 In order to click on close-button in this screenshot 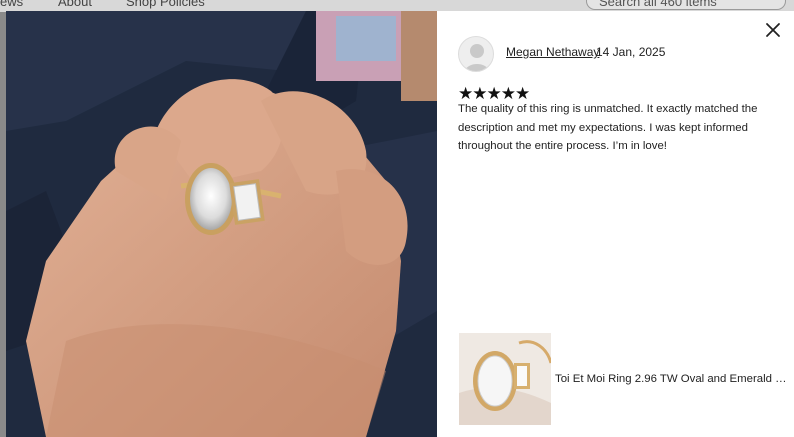, I will do `click(773, 30)`.